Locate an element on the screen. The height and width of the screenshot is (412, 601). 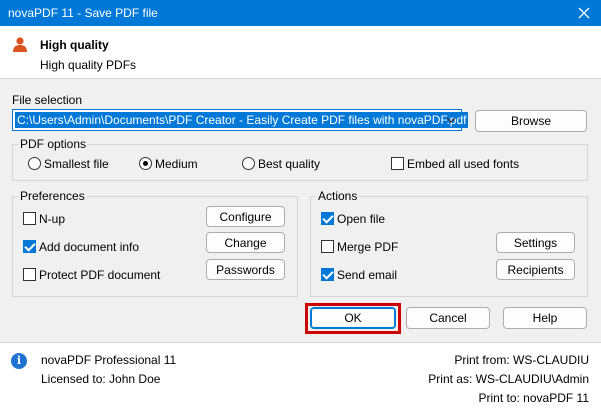
actions-label: Actions is located at coordinates (338, 196).